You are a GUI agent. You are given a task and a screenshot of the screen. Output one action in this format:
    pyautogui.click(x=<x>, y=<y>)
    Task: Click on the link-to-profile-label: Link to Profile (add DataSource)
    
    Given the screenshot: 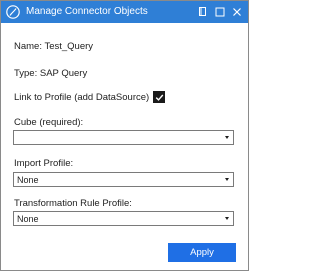 What is the action you would take?
    pyautogui.click(x=82, y=97)
    